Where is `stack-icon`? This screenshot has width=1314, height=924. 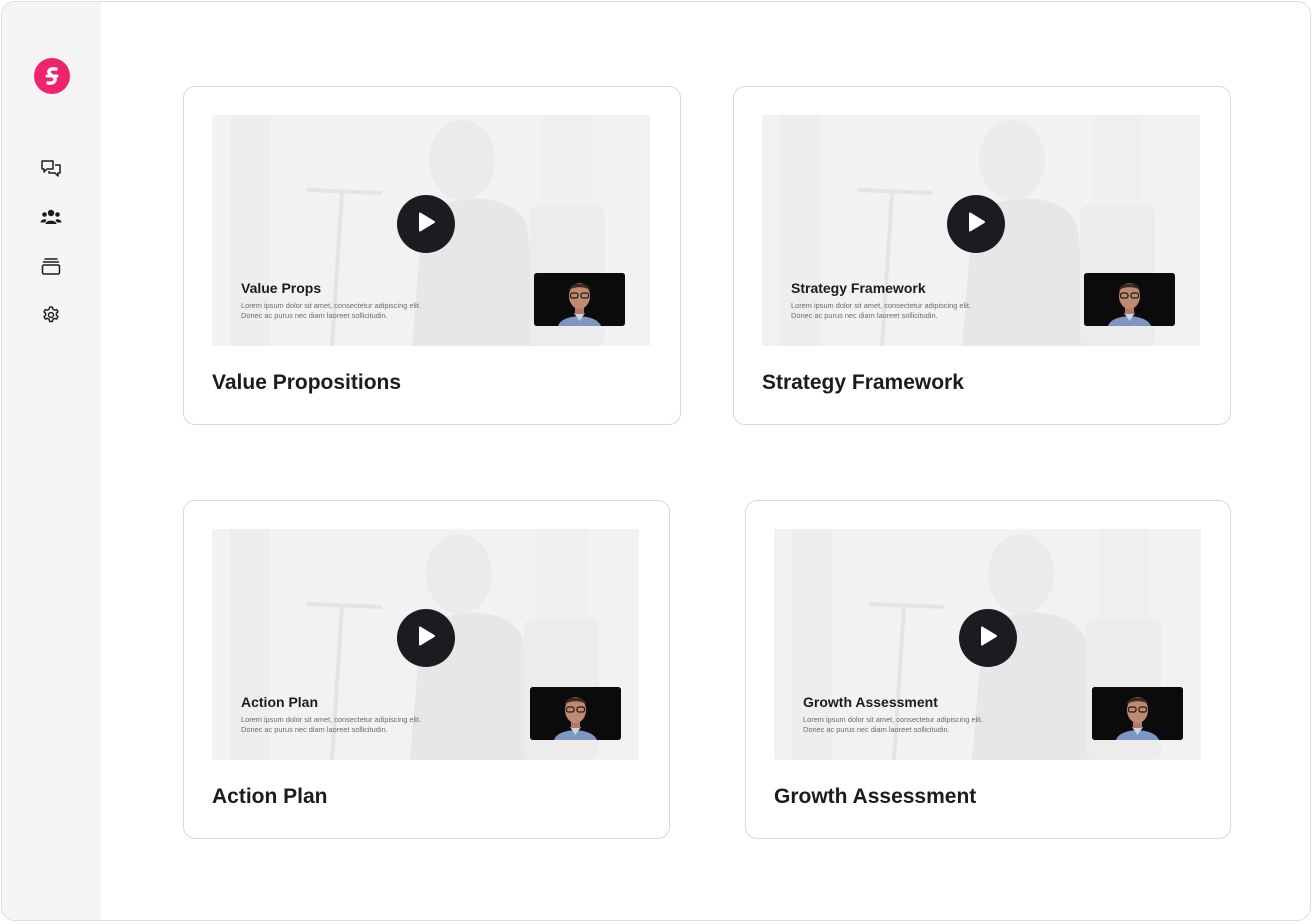
stack-icon is located at coordinates (51, 268).